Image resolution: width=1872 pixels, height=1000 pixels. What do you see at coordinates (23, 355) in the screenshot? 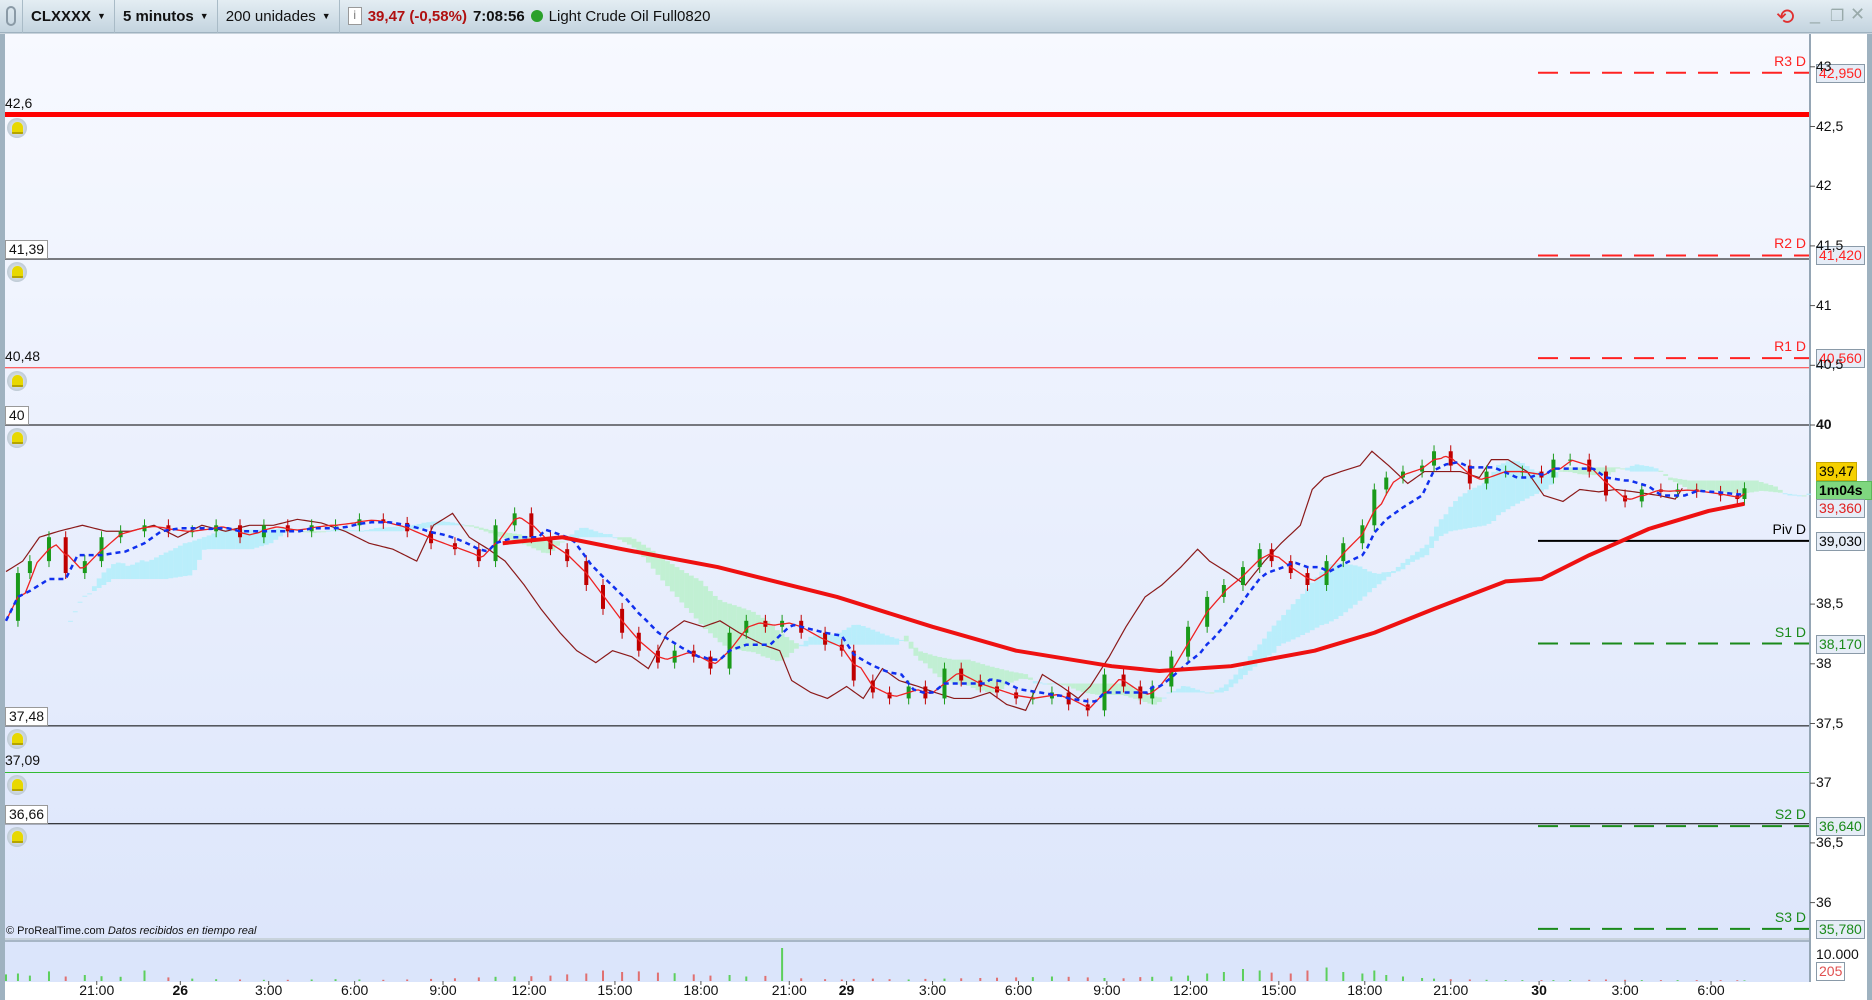
I see `alert-level-label: 40,48` at bounding box center [23, 355].